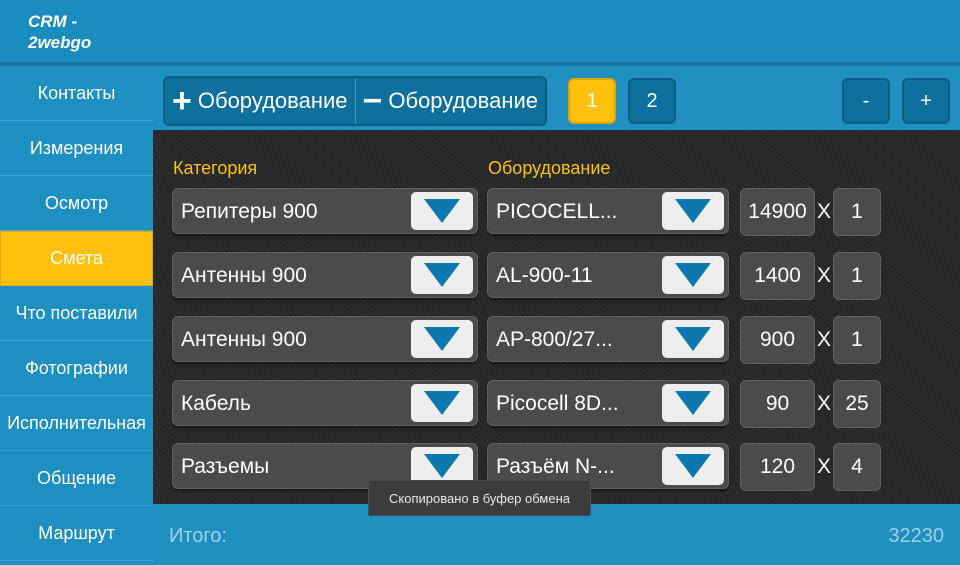  Describe the element at coordinates (60, 32) in the screenshot. I see `app-title: CRM - 2webgo` at that location.